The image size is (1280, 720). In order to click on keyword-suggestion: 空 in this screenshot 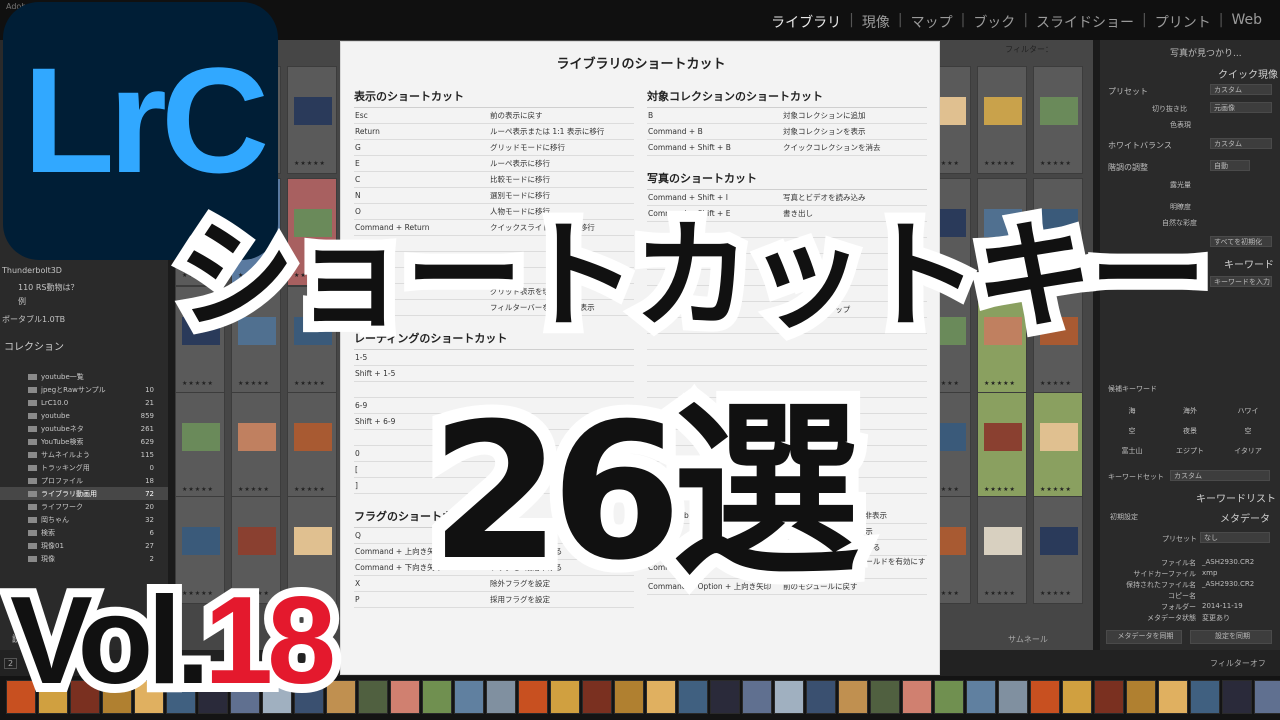, I will do `click(1132, 431)`.